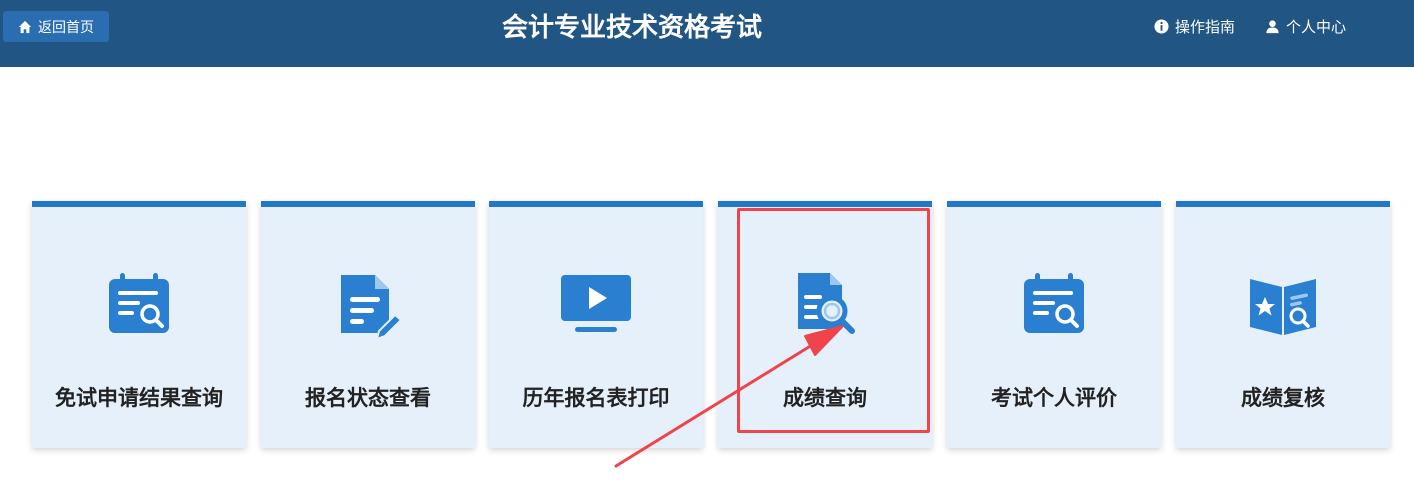 Image resolution: width=1414 pixels, height=480 pixels. Describe the element at coordinates (139, 398) in the screenshot. I see `card-label: 免试申请结果查询` at that location.